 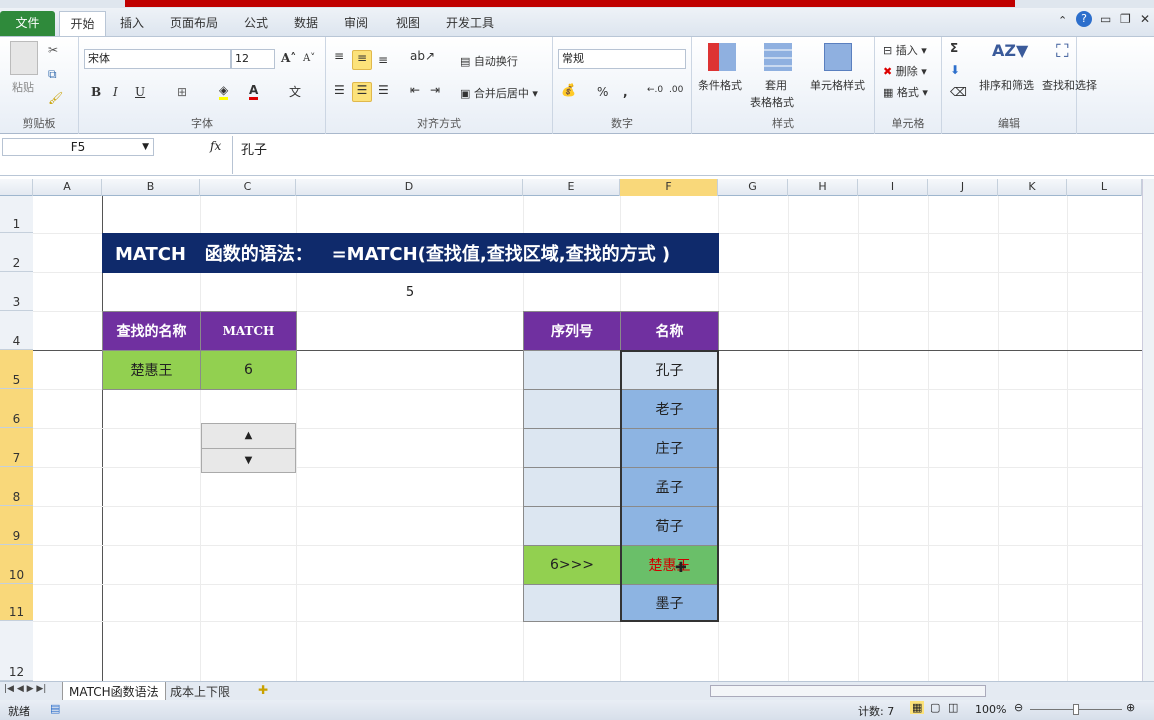 What do you see at coordinates (16, 486) in the screenshot?
I see `row-header-8: 8` at bounding box center [16, 486].